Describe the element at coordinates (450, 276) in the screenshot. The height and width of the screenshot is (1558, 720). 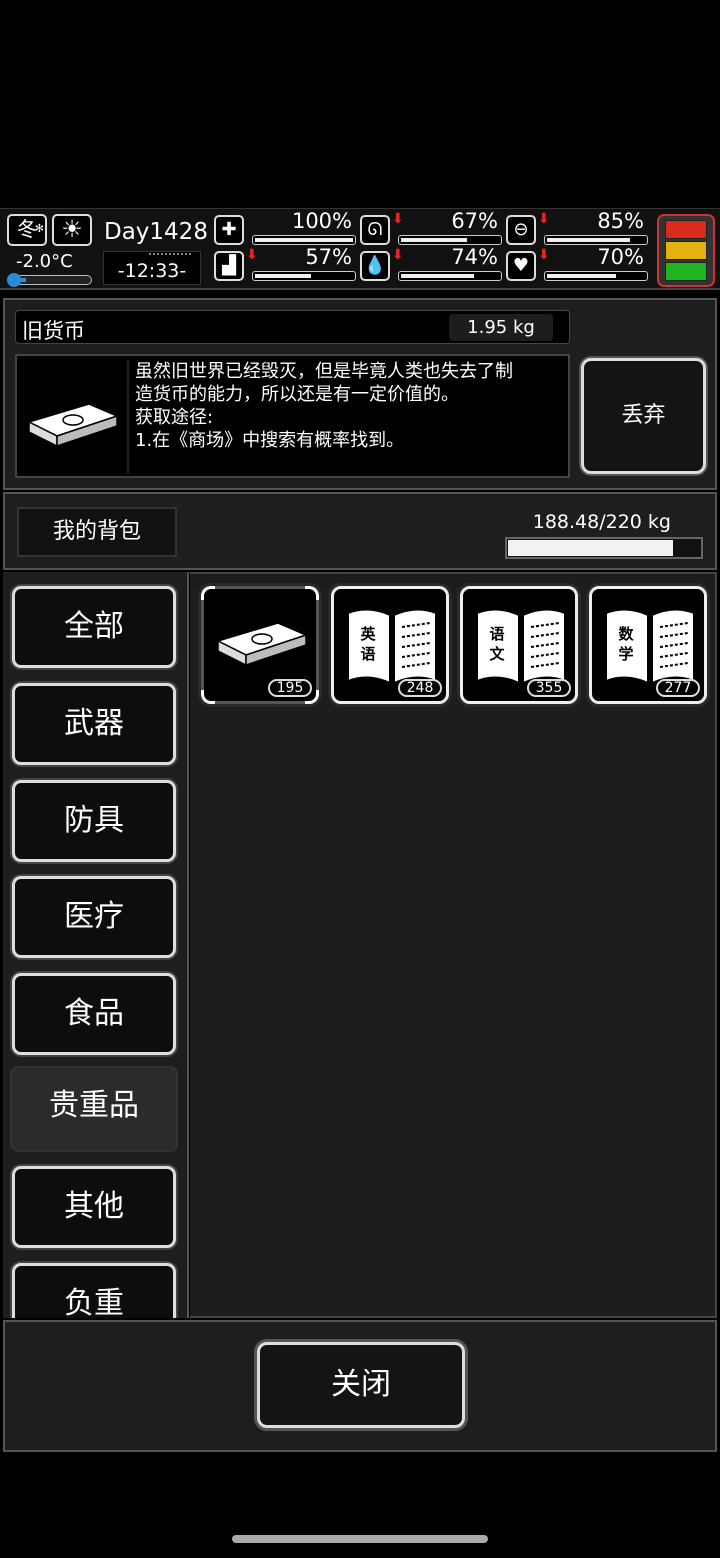
I see `stat-thirst-bar` at that location.